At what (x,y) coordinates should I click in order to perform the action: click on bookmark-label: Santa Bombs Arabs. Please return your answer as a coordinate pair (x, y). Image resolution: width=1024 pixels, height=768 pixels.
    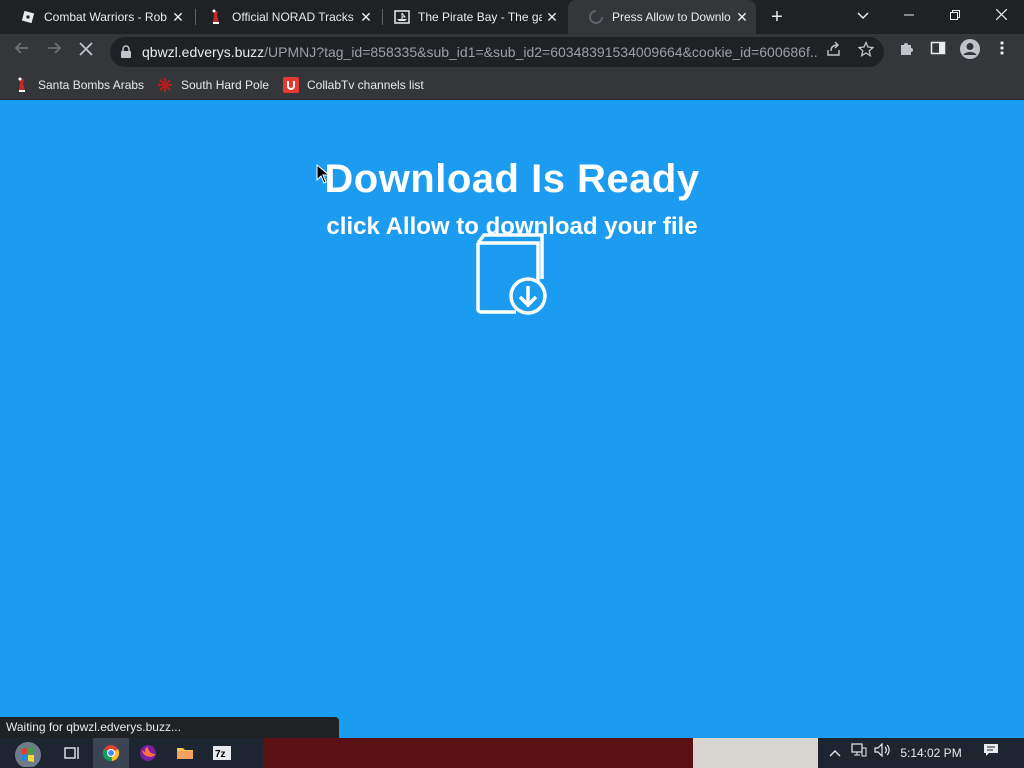
    Looking at the image, I should click on (91, 85).